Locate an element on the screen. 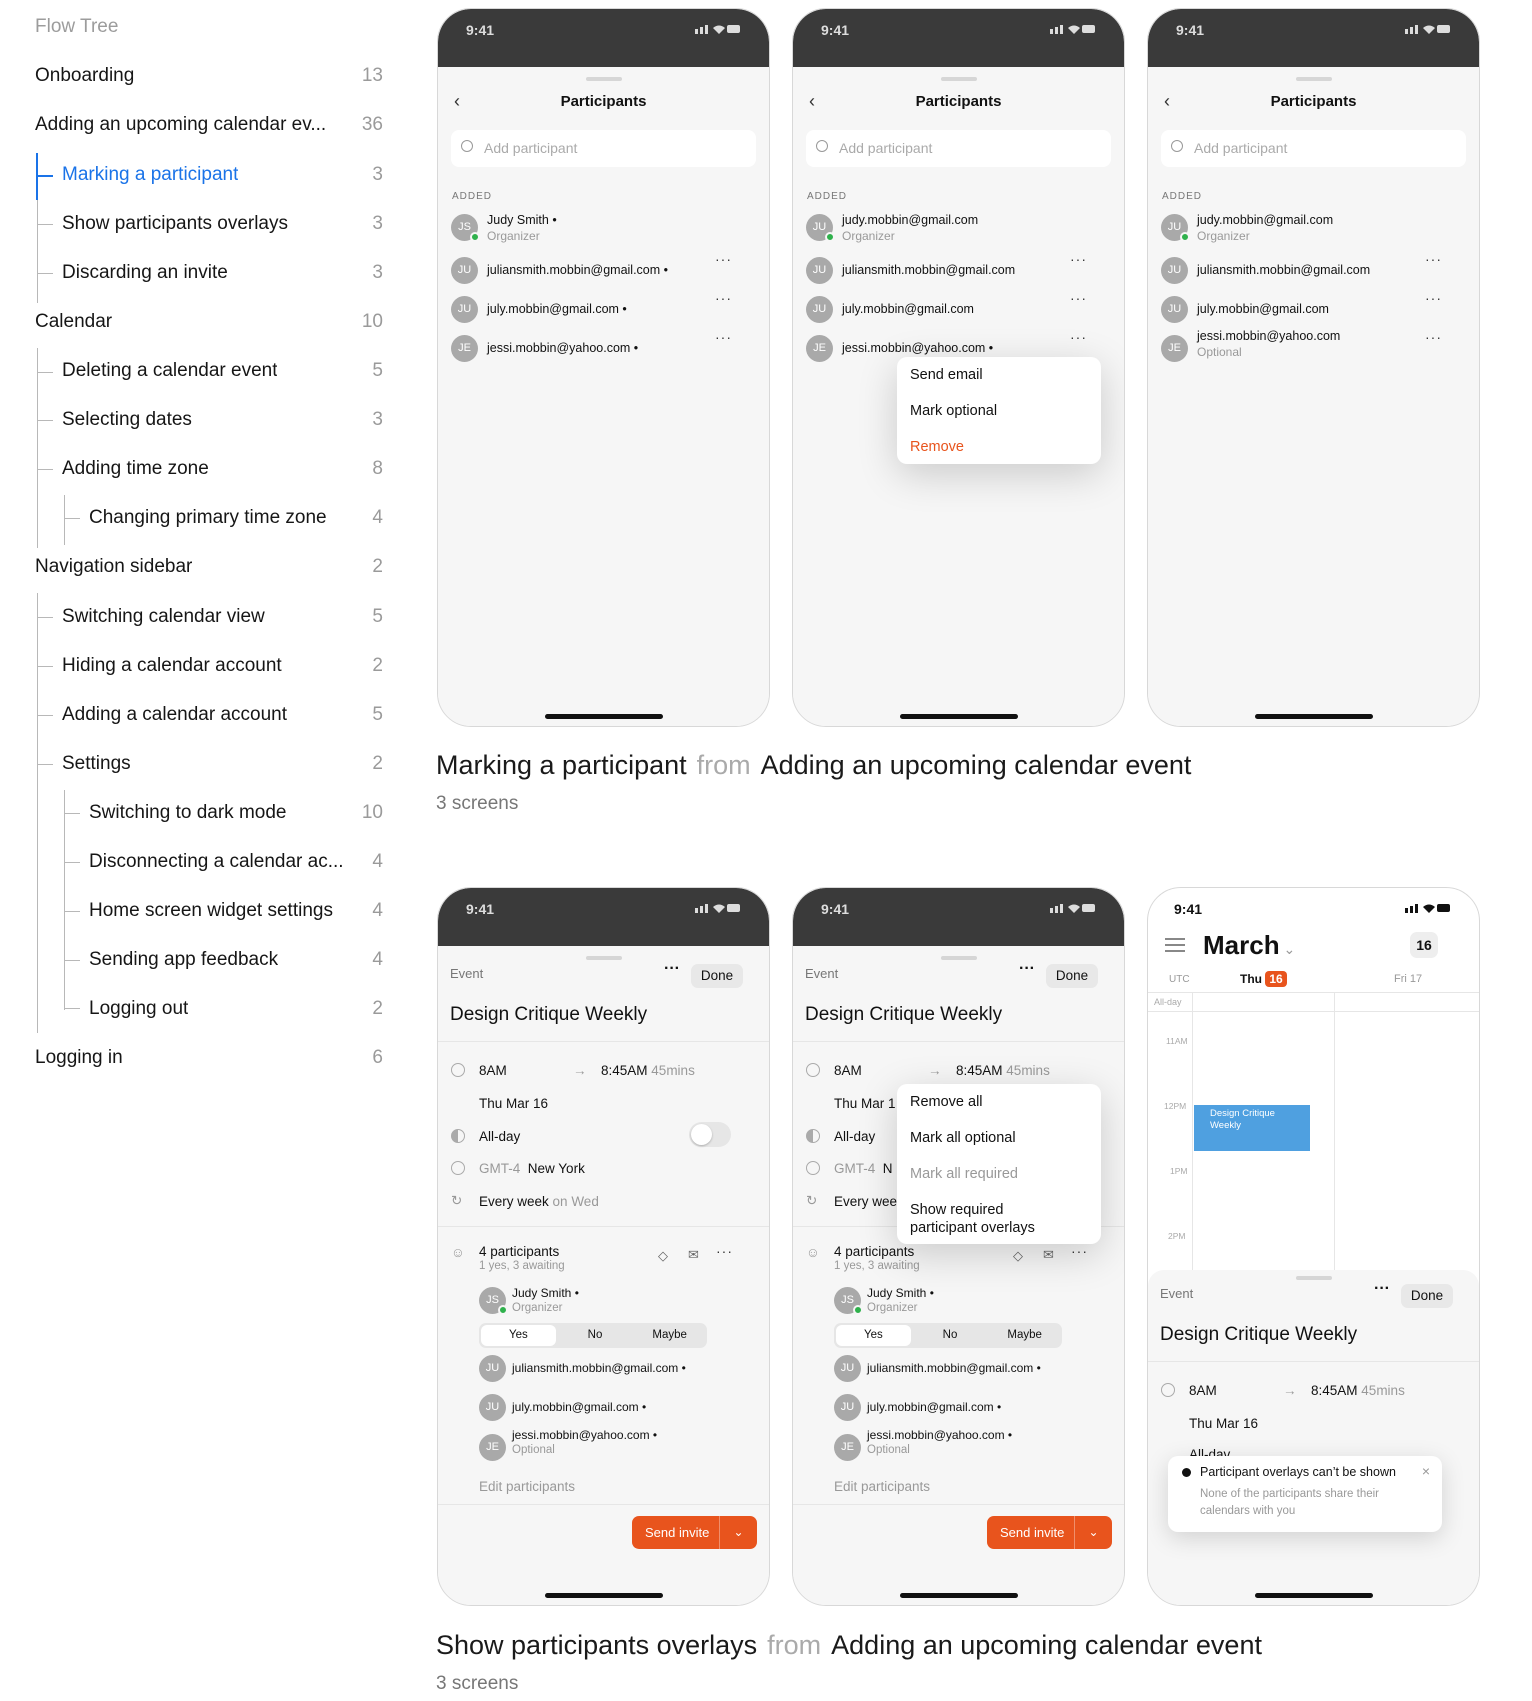  tree-item-adding-event: Adding an upcoming calendar ev... 36 is located at coordinates (209, 125).